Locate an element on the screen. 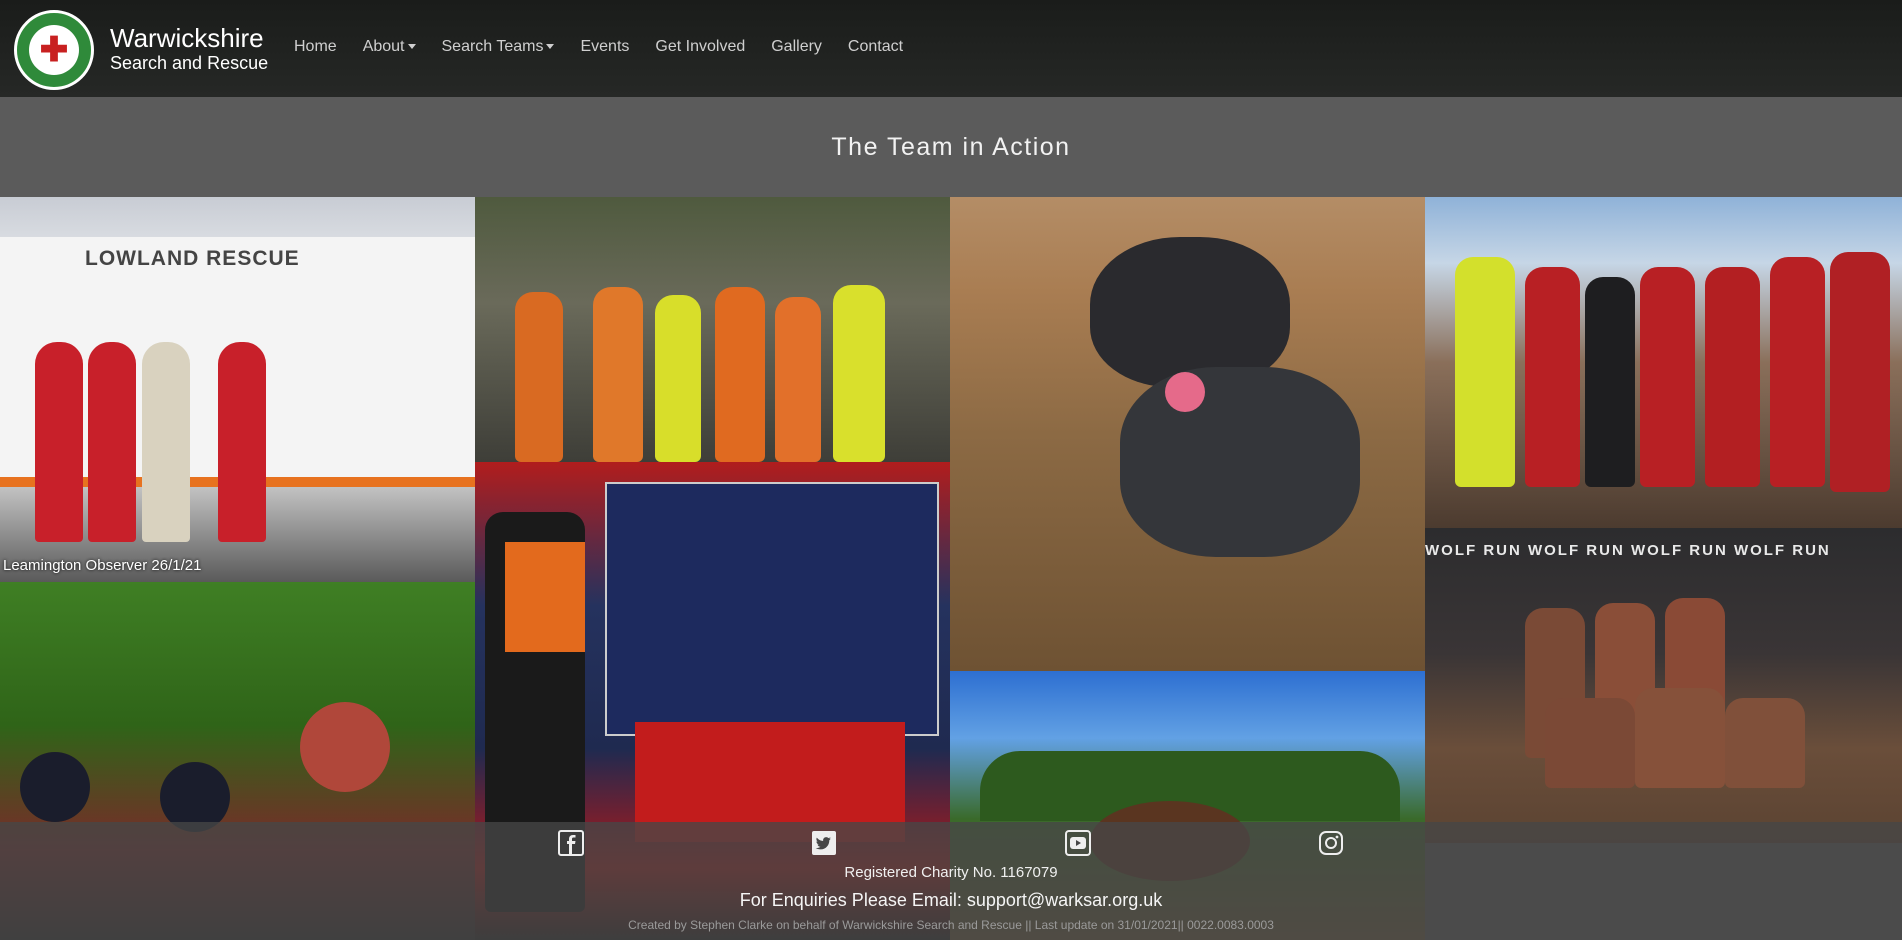 This screenshot has height=940, width=1902. gallery-photo-team-group is located at coordinates (712, 329).